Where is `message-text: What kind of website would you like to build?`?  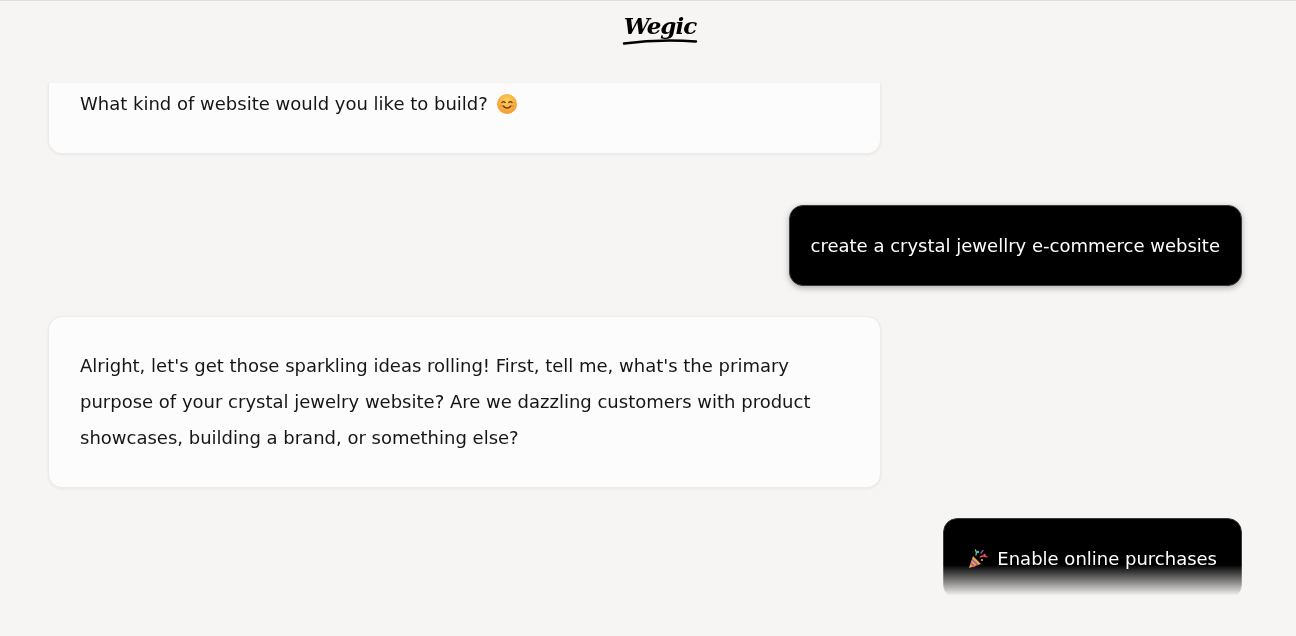
message-text: What kind of website would you like to build? is located at coordinates (284, 103).